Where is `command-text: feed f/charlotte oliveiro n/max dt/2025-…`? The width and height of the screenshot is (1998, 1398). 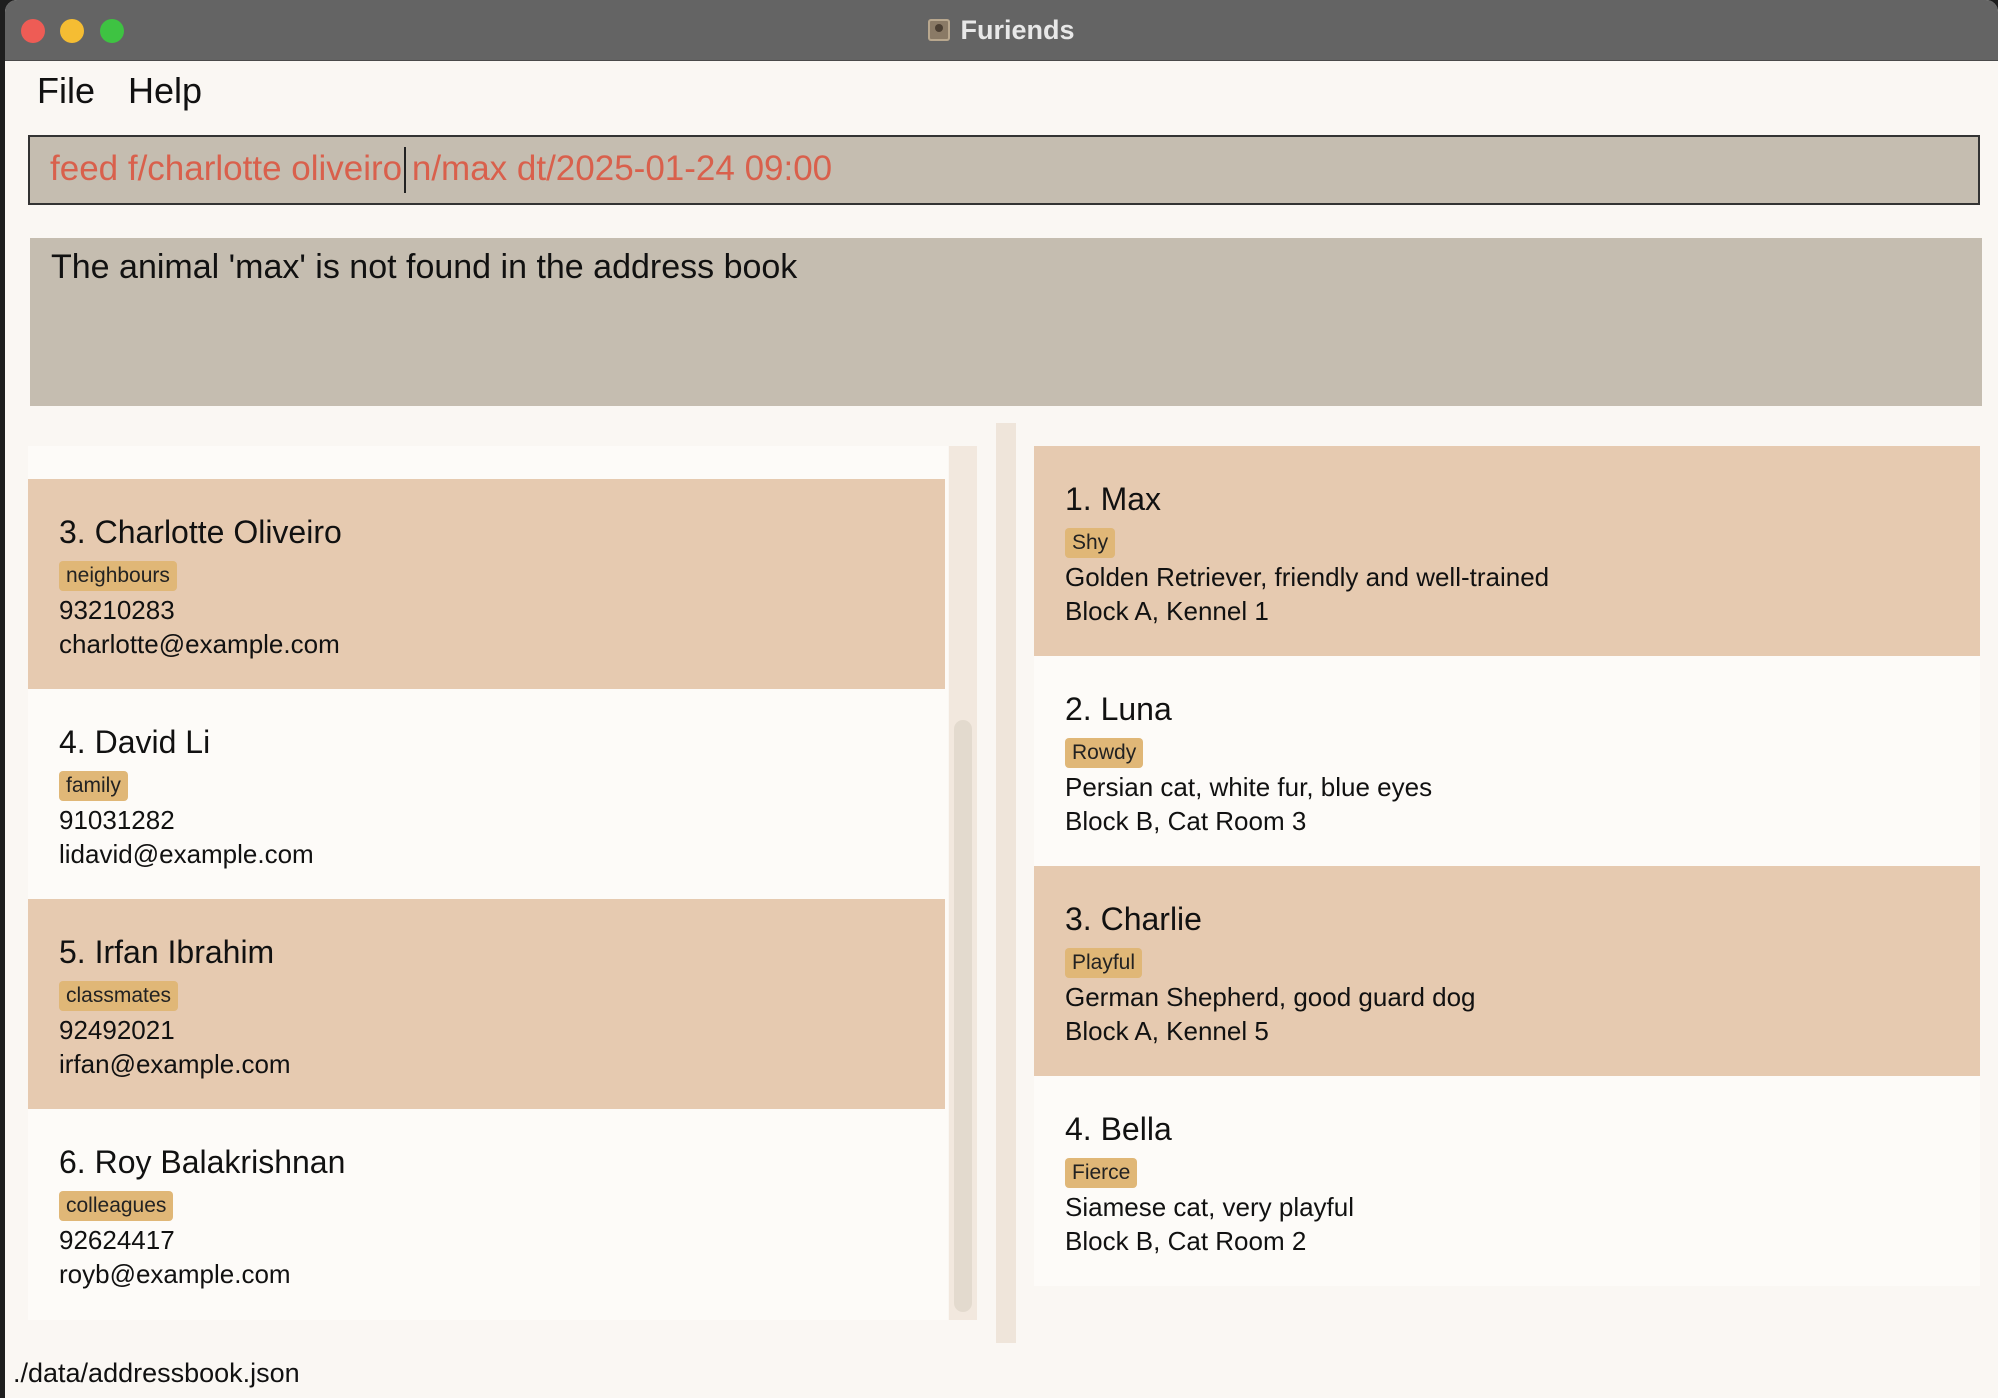
command-text: feed f/charlotte oliveiro n/max dt/2025-… is located at coordinates (441, 168).